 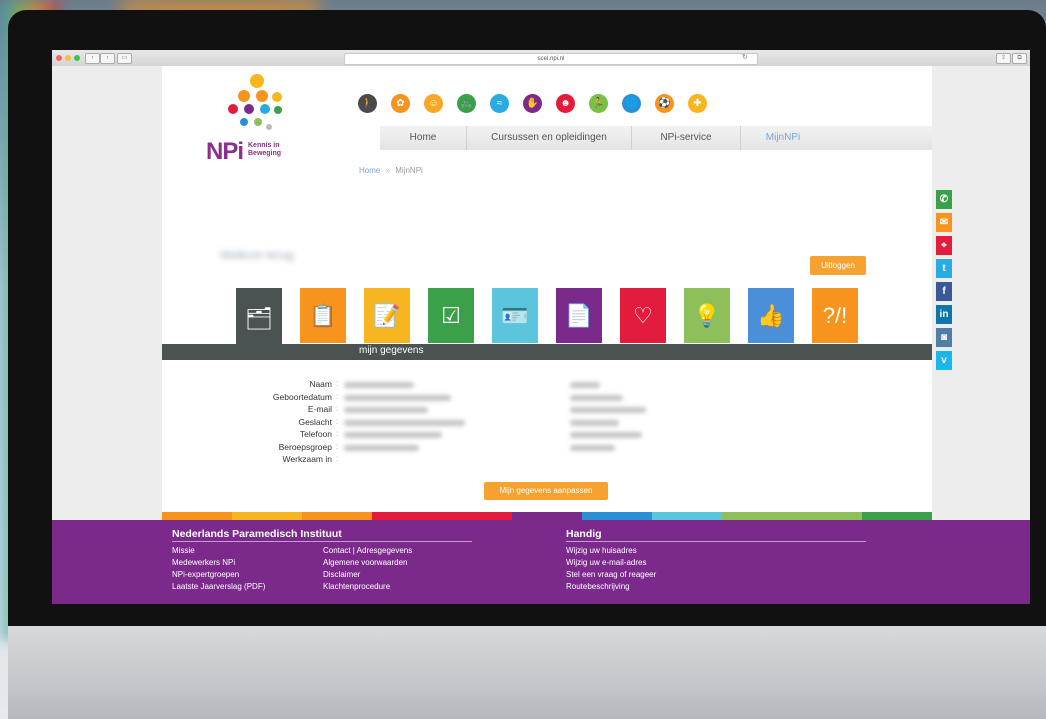 What do you see at coordinates (783, 138) in the screenshot?
I see `menu-mynpi: MijnNPi` at bounding box center [783, 138].